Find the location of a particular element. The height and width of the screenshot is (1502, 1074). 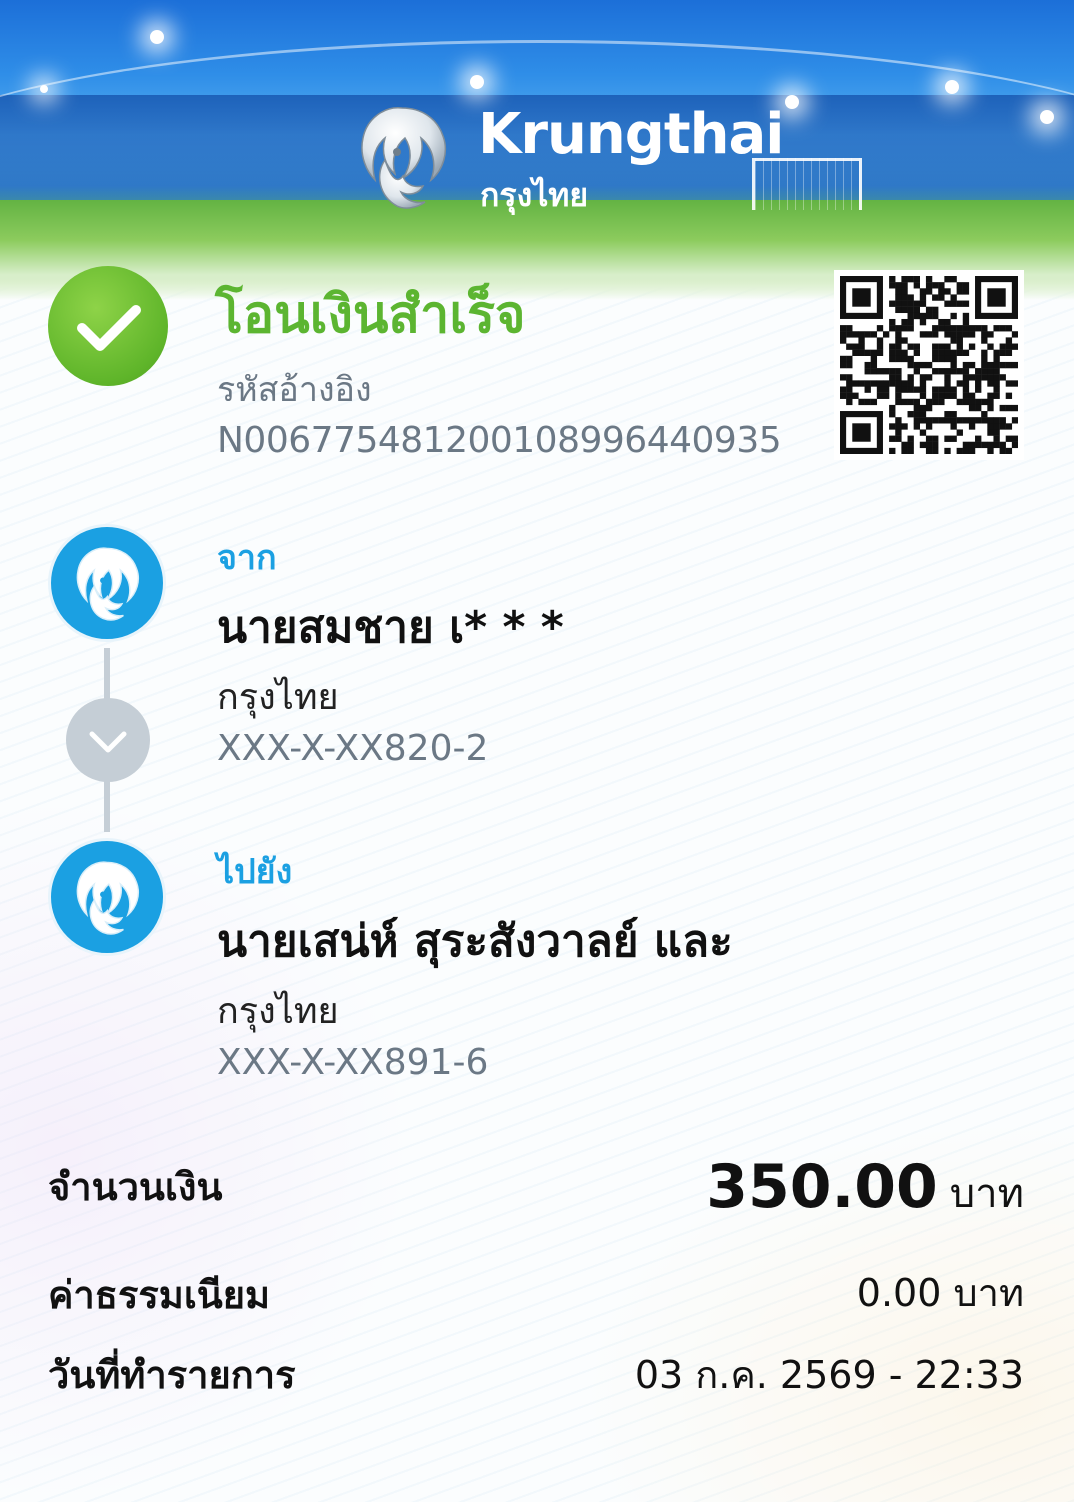

to-name: นายเสน่ห์ สุระสังวาลย์ และ is located at coordinates (475, 941).